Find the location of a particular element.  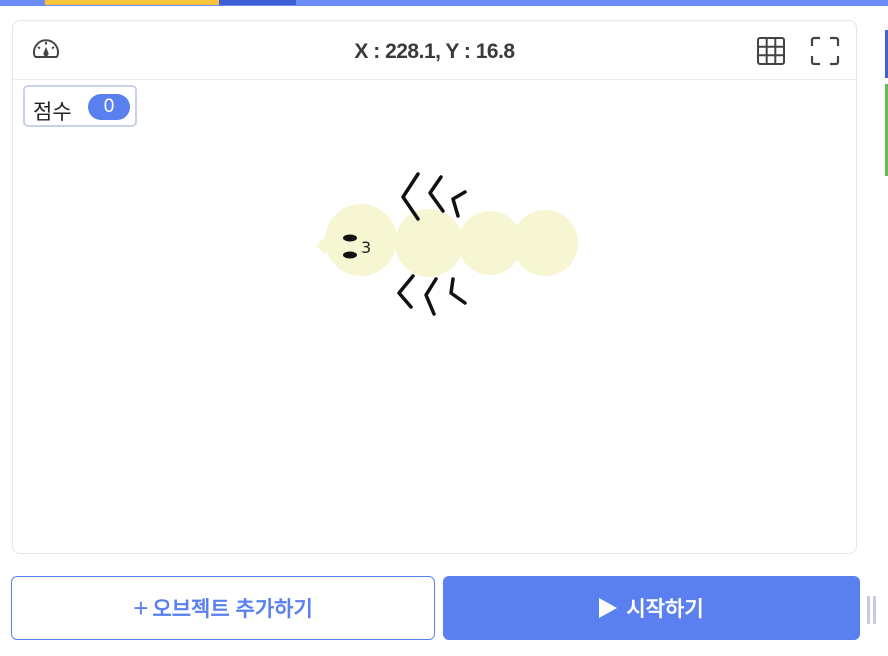

tab-indicator is located at coordinates (257, 2).